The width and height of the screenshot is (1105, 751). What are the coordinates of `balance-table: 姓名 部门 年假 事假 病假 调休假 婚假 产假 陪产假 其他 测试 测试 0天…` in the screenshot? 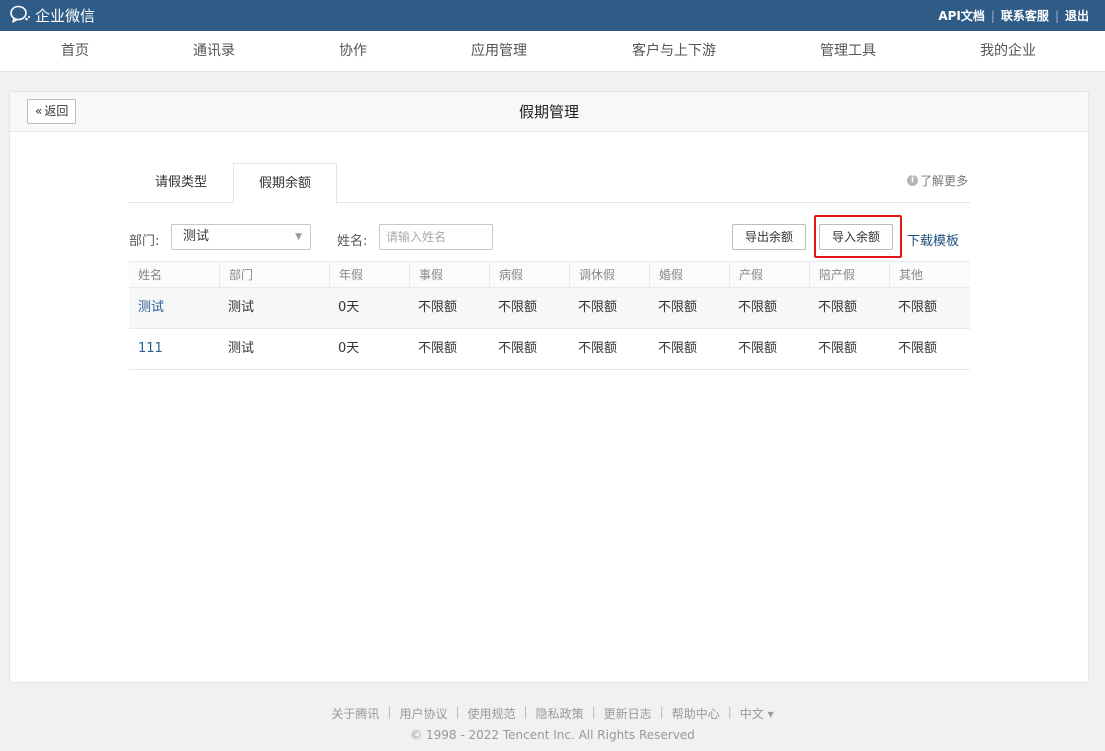 It's located at (549, 315).